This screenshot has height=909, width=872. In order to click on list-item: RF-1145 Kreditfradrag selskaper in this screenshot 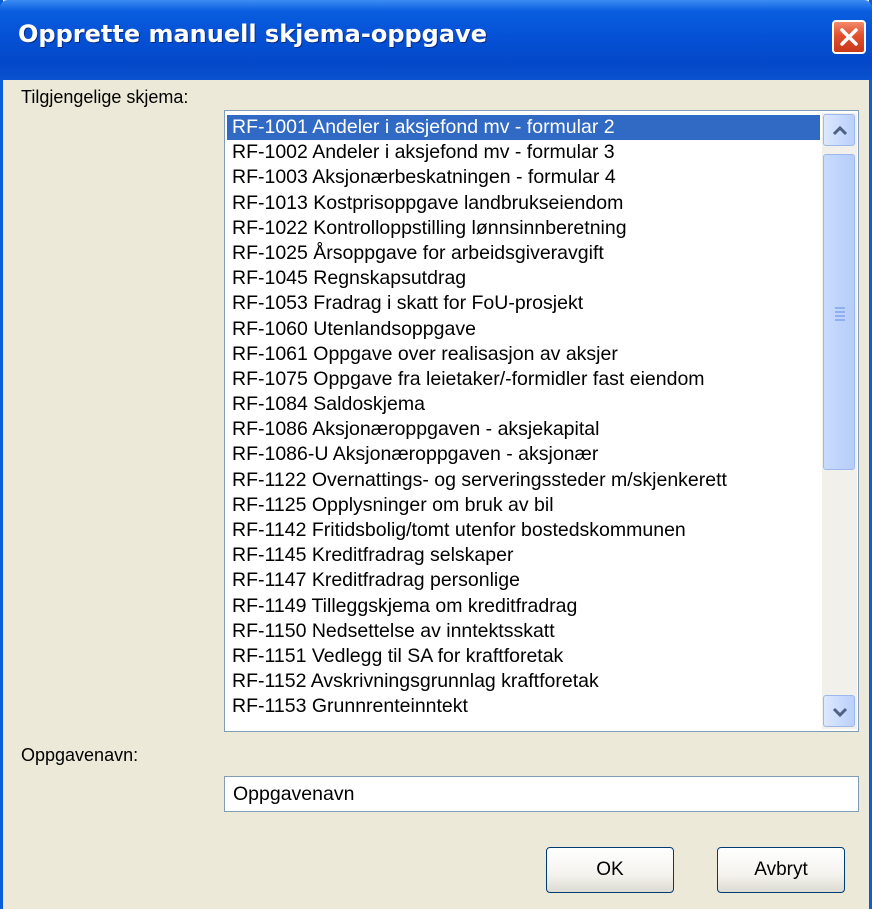, I will do `click(523, 555)`.